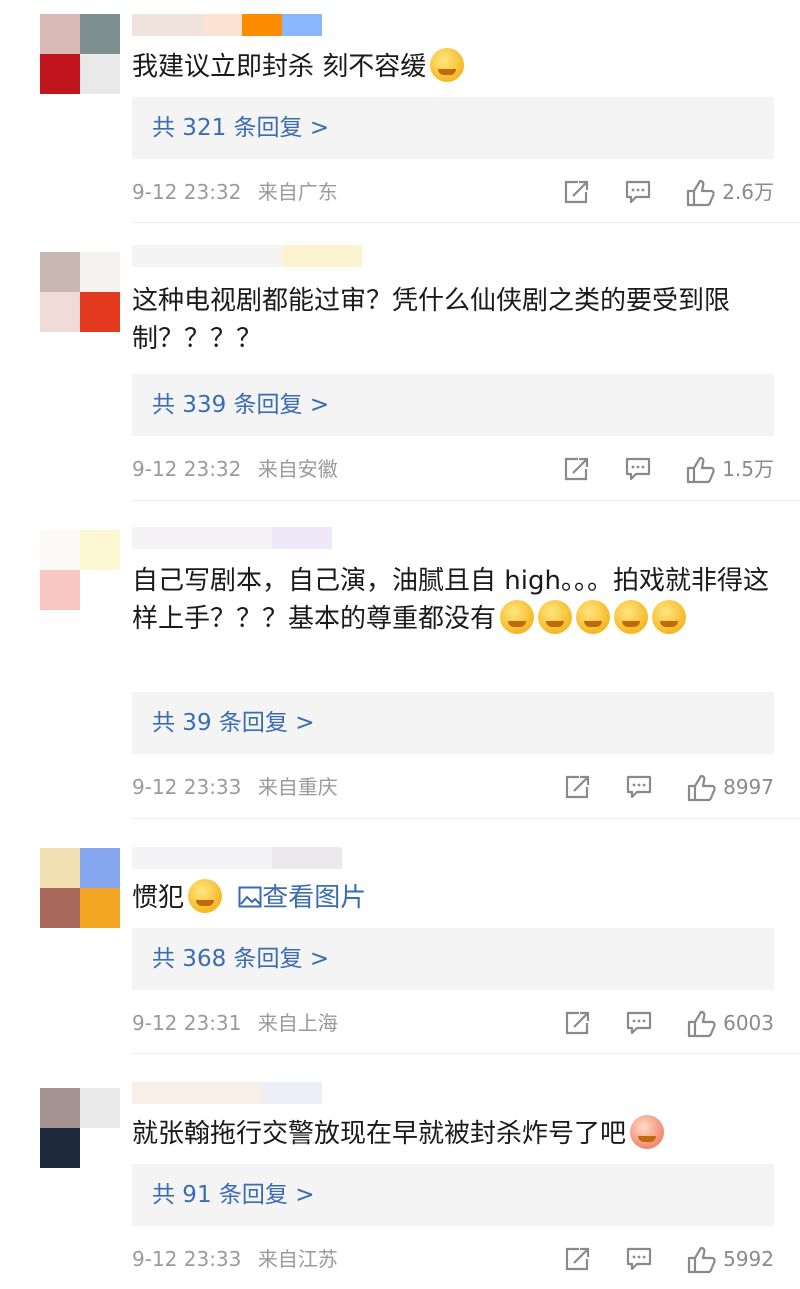 Image resolution: width=800 pixels, height=1289 pixels. I want to click on comment-meta: 9-12 23:31 来自上海 6003, so click(453, 1023).